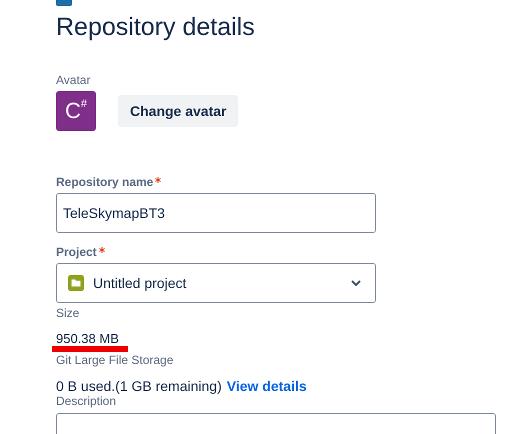 Image resolution: width=532 pixels, height=434 pixels. Describe the element at coordinates (76, 283) in the screenshot. I see `folder-icon` at that location.